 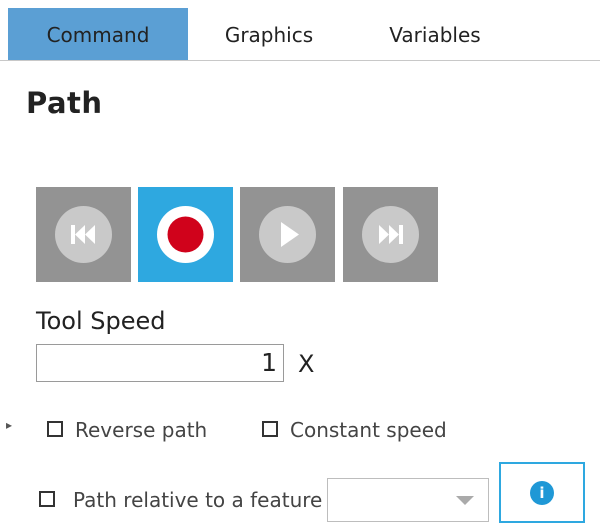 I want to click on constant-speed-label: Constant speed, so click(x=368, y=430).